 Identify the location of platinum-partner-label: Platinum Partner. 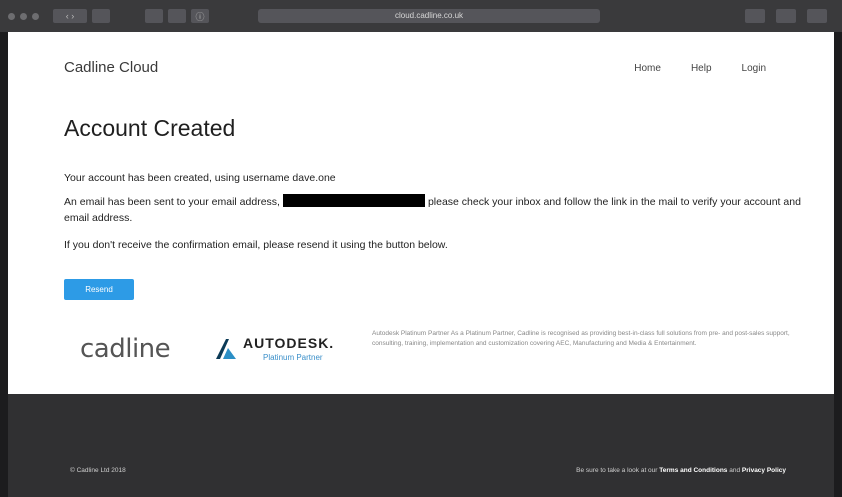
(293, 357).